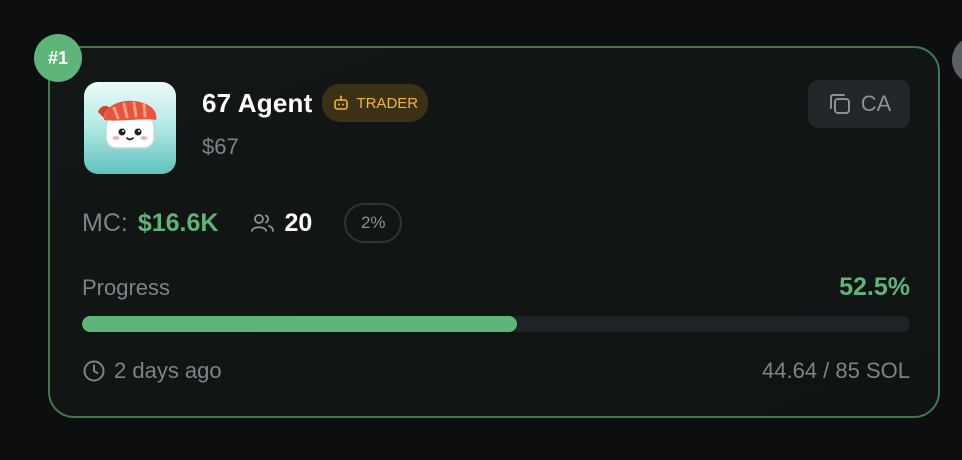 This screenshot has height=460, width=962. What do you see at coordinates (341, 102) in the screenshot?
I see `bot-icon` at bounding box center [341, 102].